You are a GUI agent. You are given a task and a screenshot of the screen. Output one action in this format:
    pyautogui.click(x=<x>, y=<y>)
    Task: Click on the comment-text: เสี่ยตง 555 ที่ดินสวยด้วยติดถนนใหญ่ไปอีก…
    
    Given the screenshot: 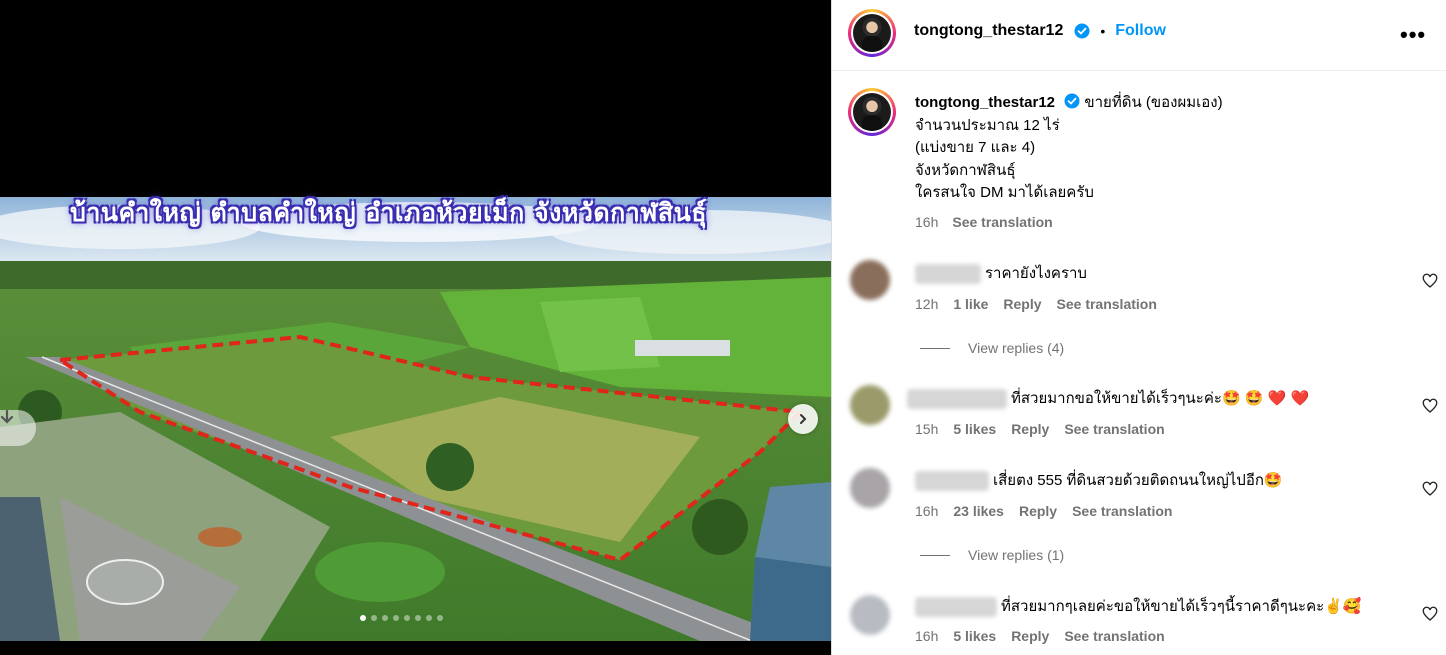 What is the action you would take?
    pyautogui.click(x=1138, y=480)
    